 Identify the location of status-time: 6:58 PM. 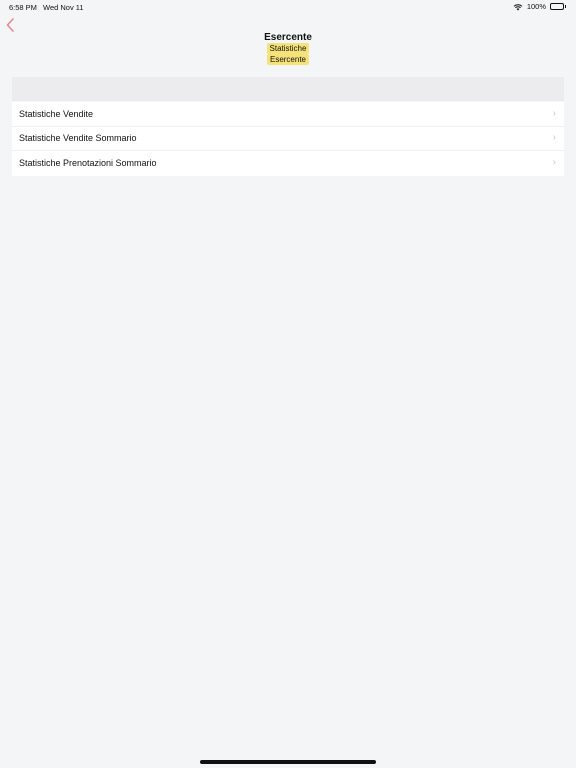
(23, 7).